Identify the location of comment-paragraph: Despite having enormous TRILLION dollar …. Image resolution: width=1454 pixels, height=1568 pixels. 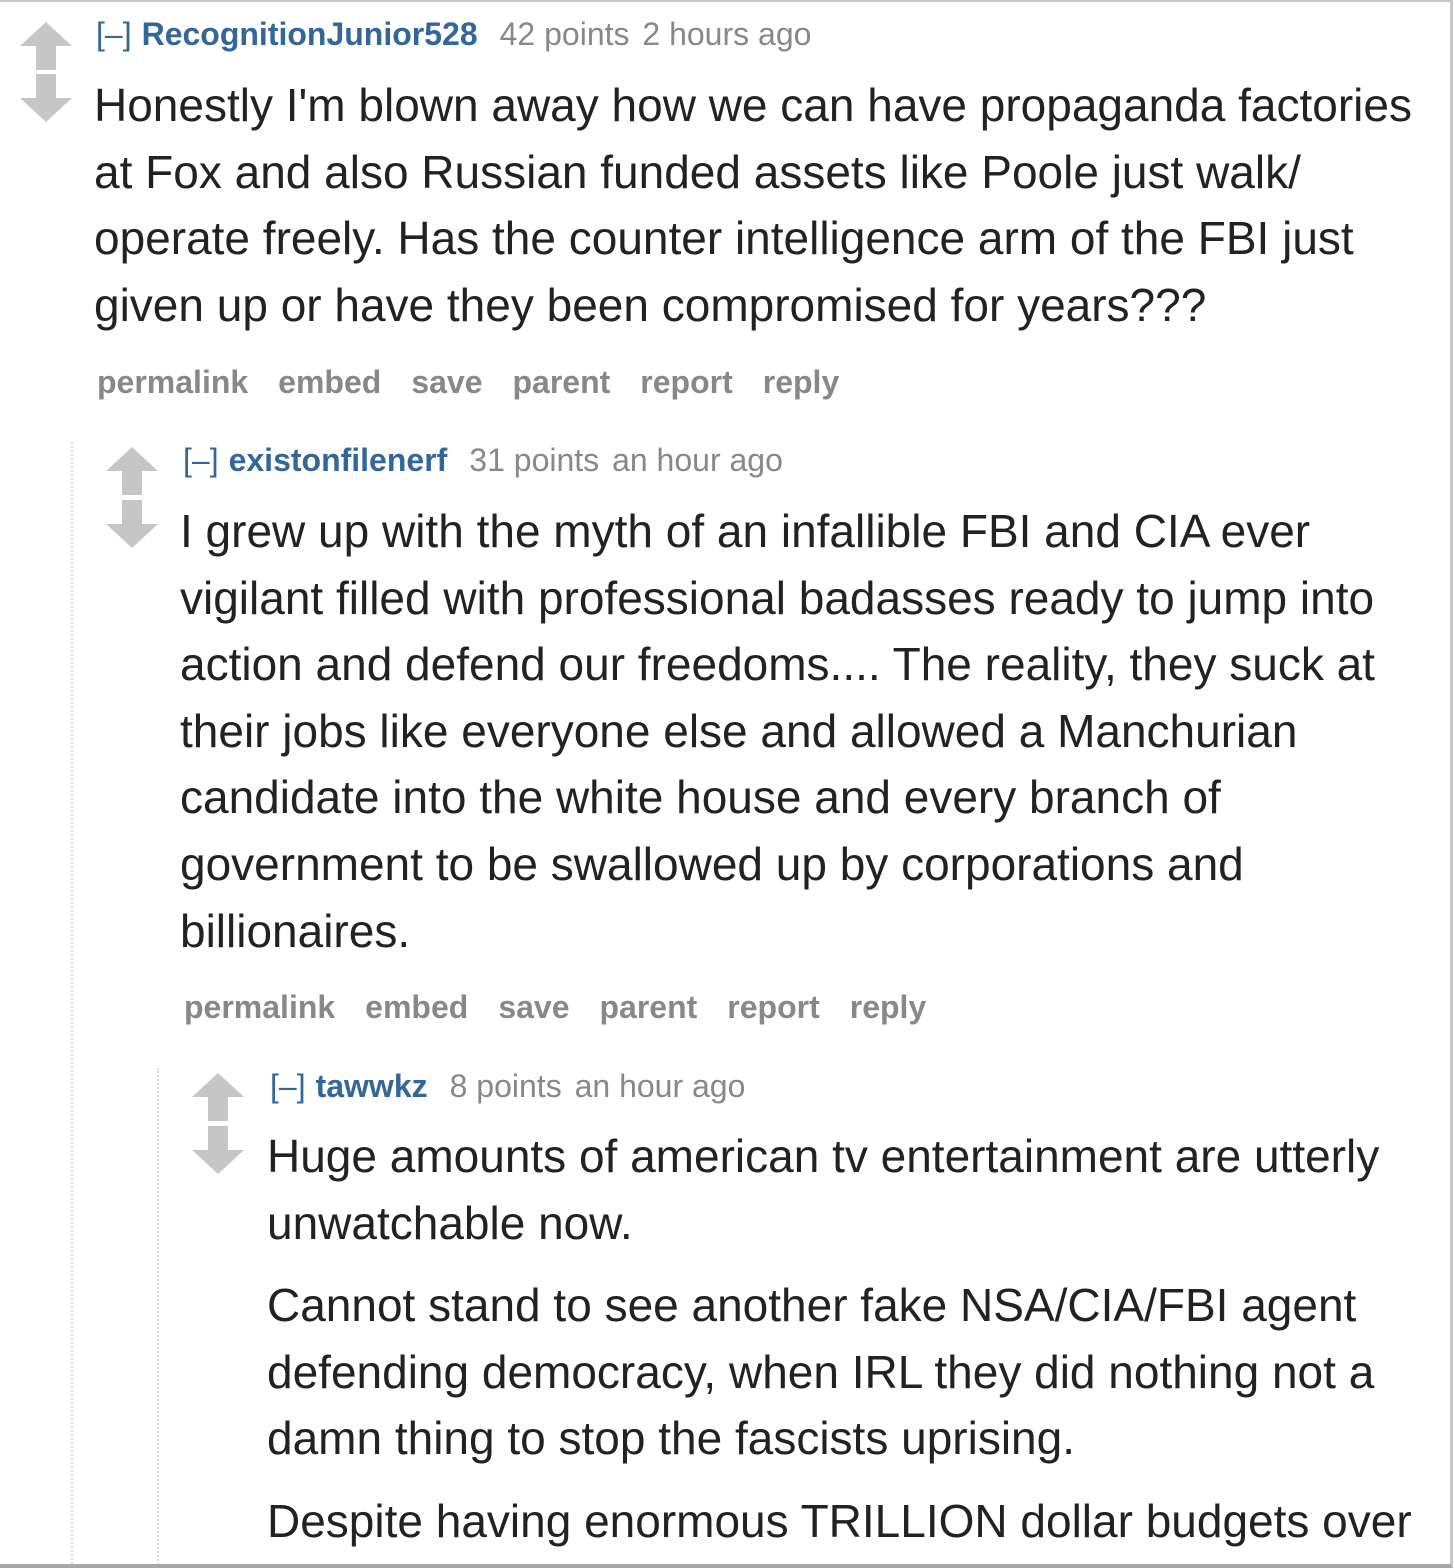
(839, 1520).